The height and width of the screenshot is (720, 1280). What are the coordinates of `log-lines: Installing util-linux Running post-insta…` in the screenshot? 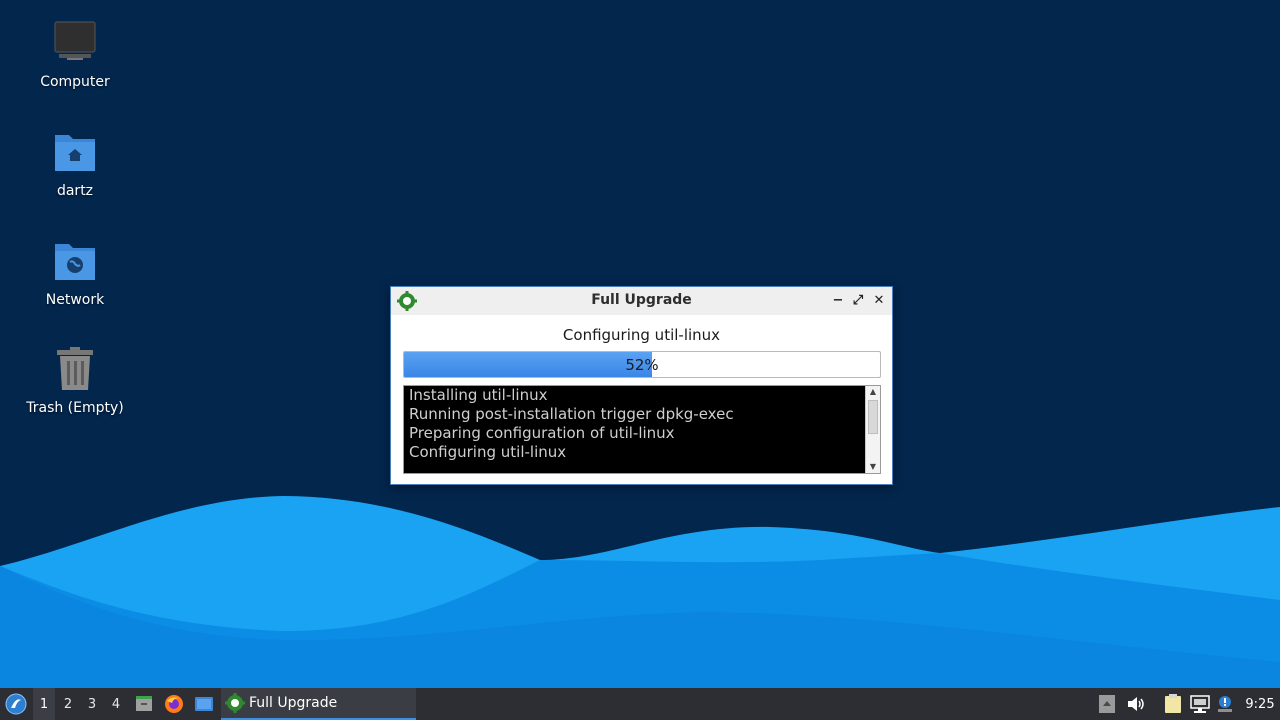 It's located at (635, 424).